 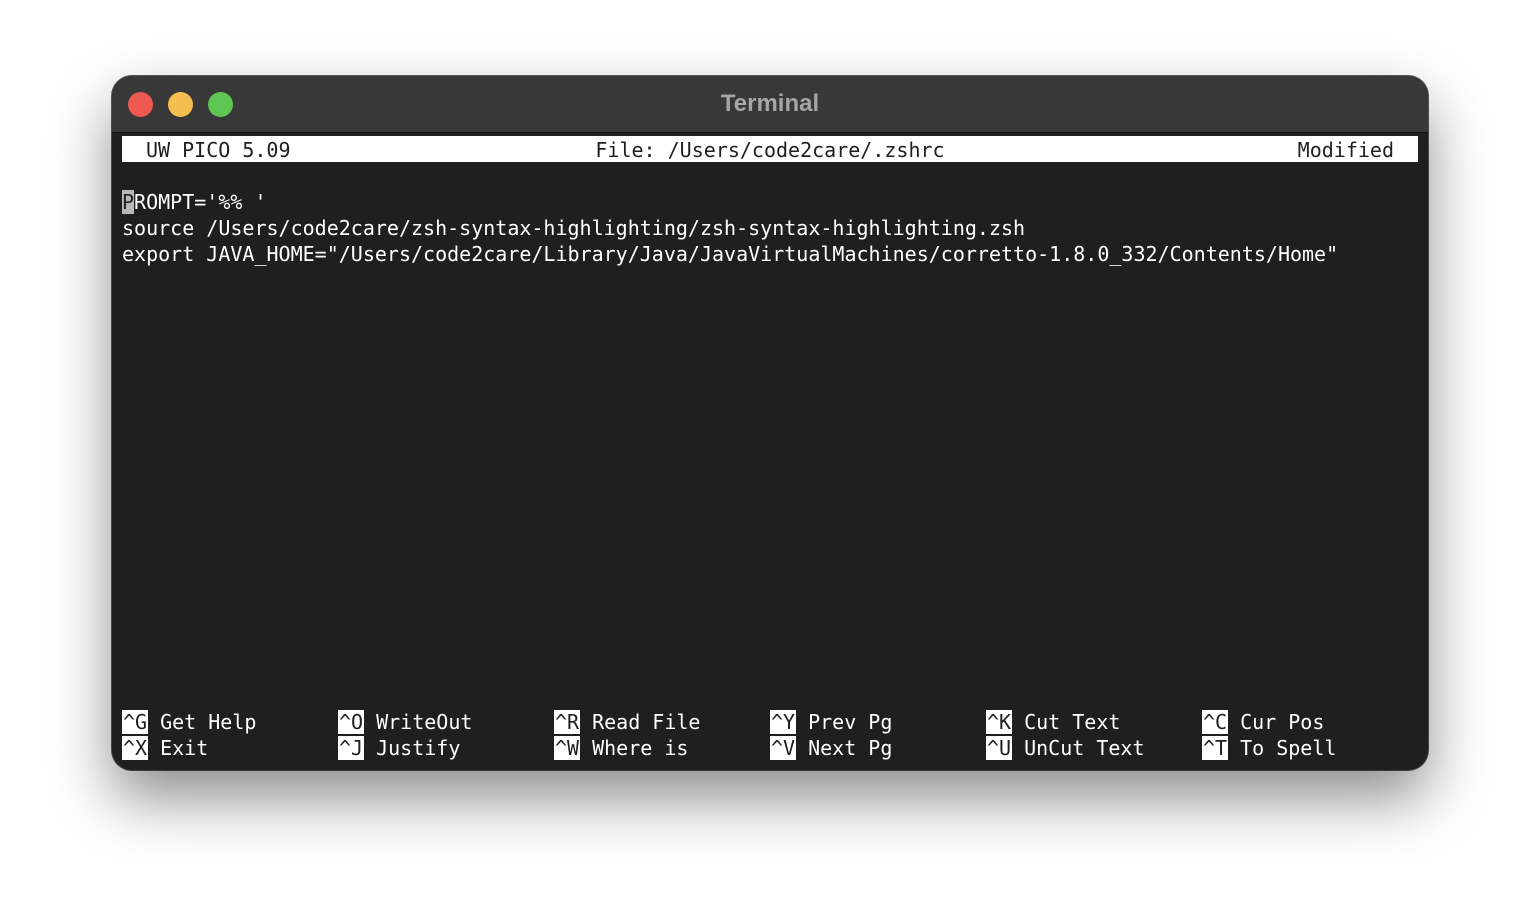 What do you see at coordinates (1072, 722) in the screenshot?
I see `shortcut-label: Cut Text` at bounding box center [1072, 722].